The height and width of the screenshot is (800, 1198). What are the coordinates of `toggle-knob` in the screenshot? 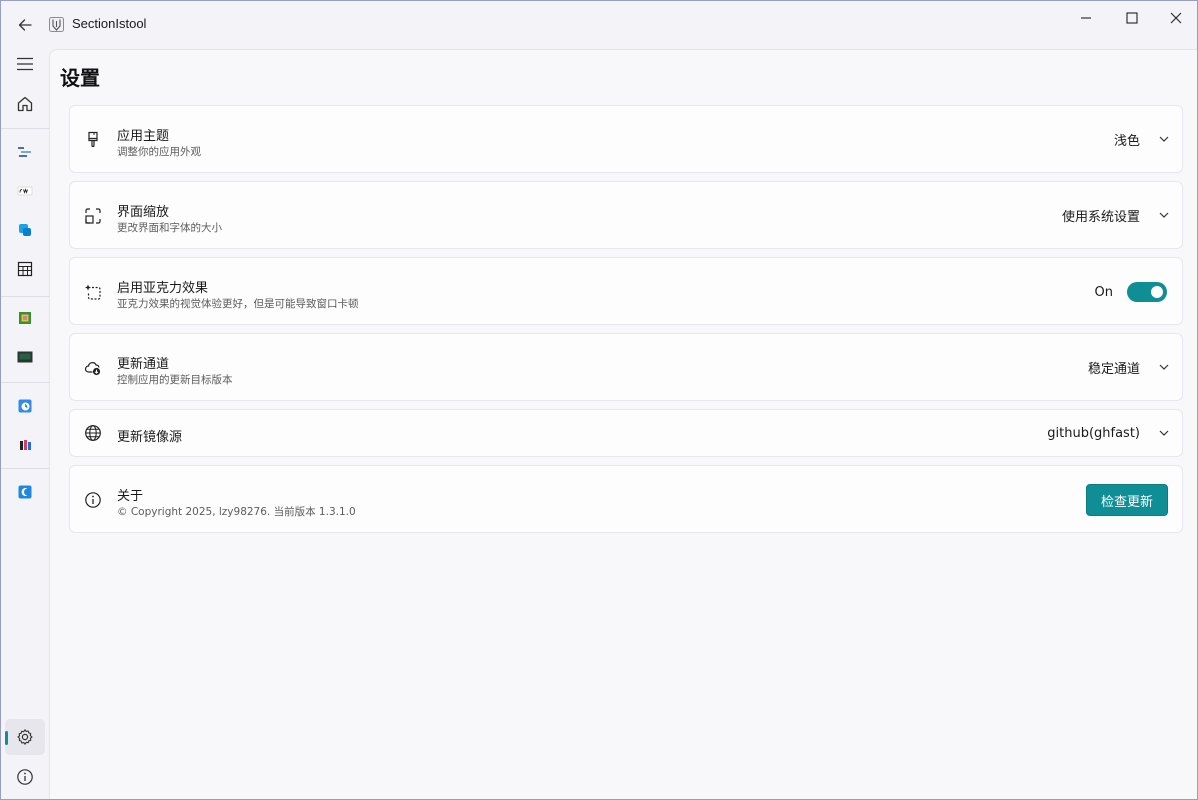 It's located at (1157, 292).